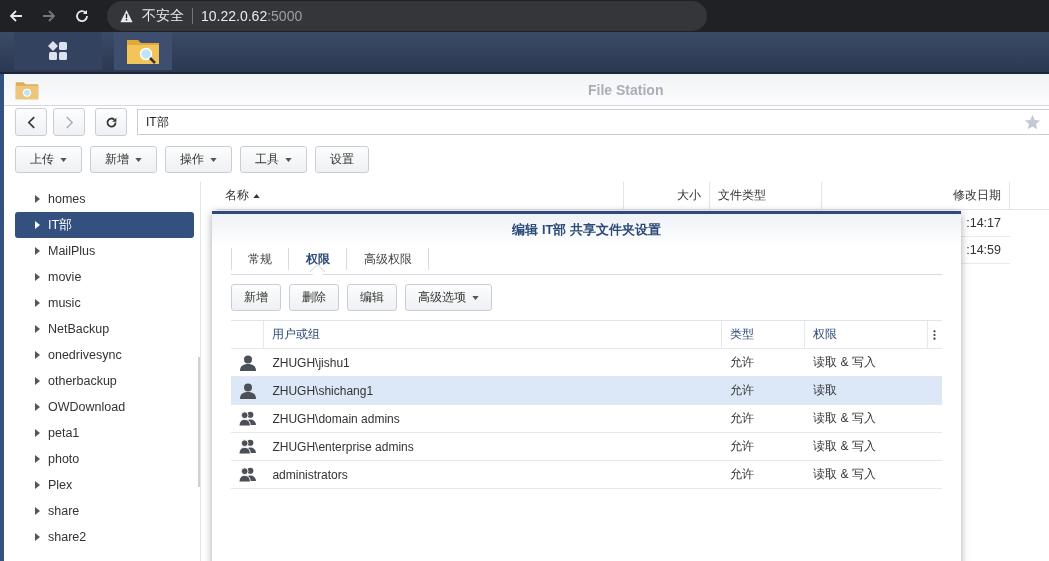 This screenshot has height=561, width=1049. Describe the element at coordinates (586, 391) in the screenshot. I see `permission-row: ZHUGH\shichang1 允许 读取` at that location.